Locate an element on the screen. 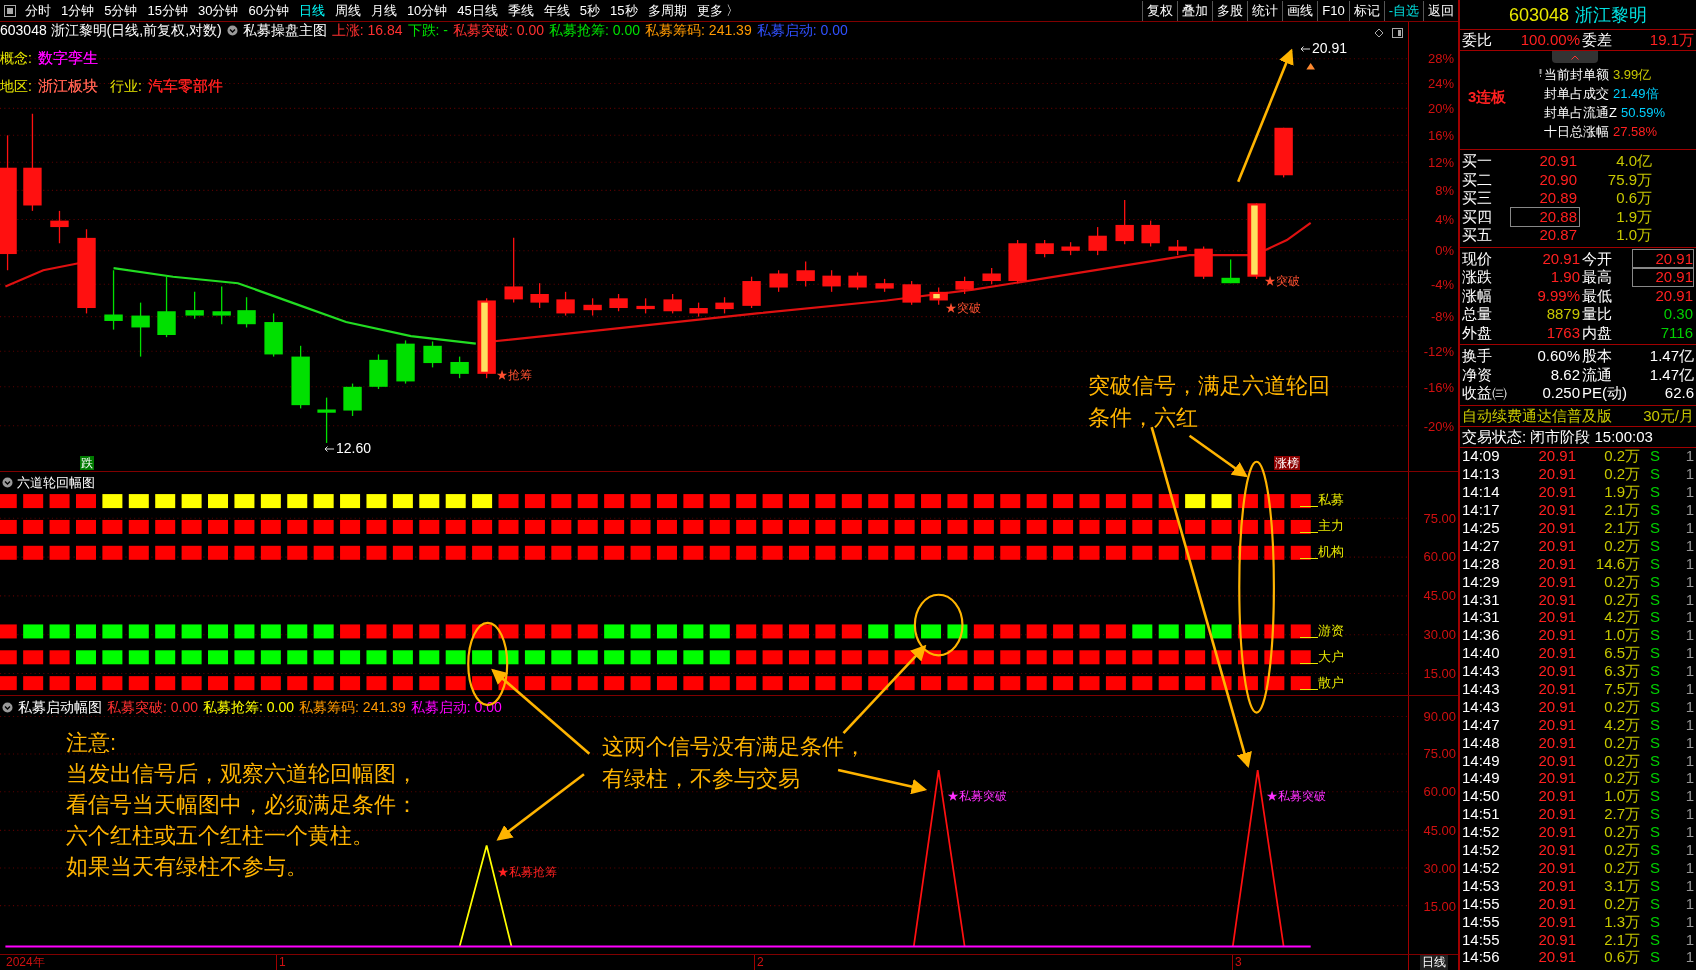 The width and height of the screenshot is (1696, 970). tick-time: 14:31 is located at coordinates (1481, 599).